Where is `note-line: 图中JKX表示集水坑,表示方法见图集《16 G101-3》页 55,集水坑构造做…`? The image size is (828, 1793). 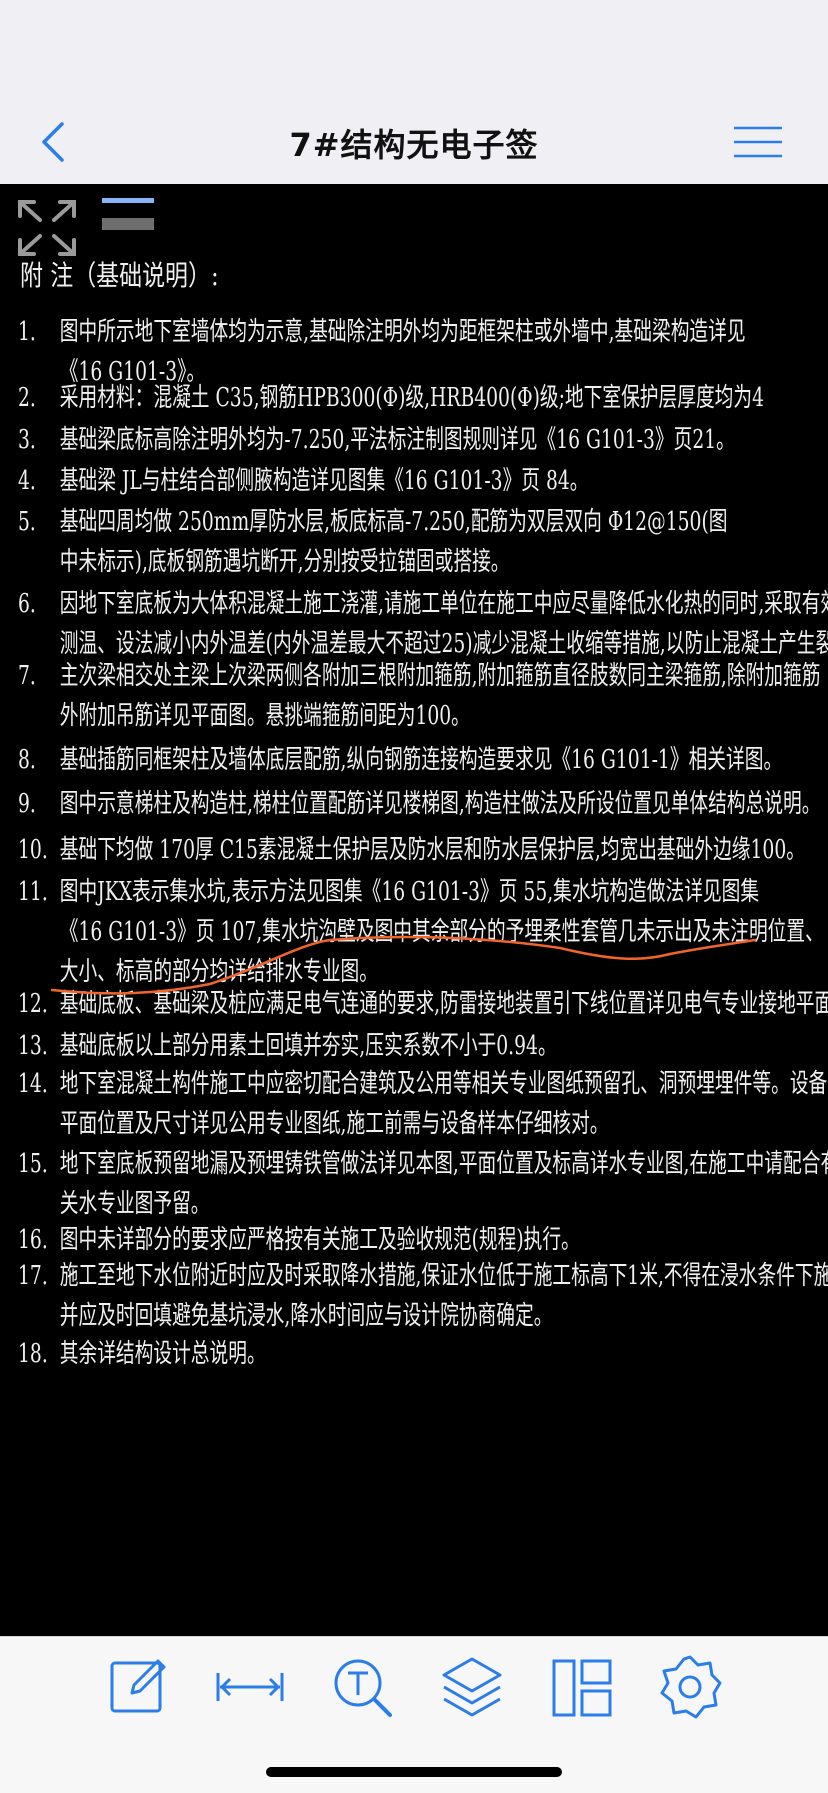 note-line: 图中JKX表示集水坑,表示方法见图集《16 G101-3》页 55,集水坑构造做… is located at coordinates (409, 892).